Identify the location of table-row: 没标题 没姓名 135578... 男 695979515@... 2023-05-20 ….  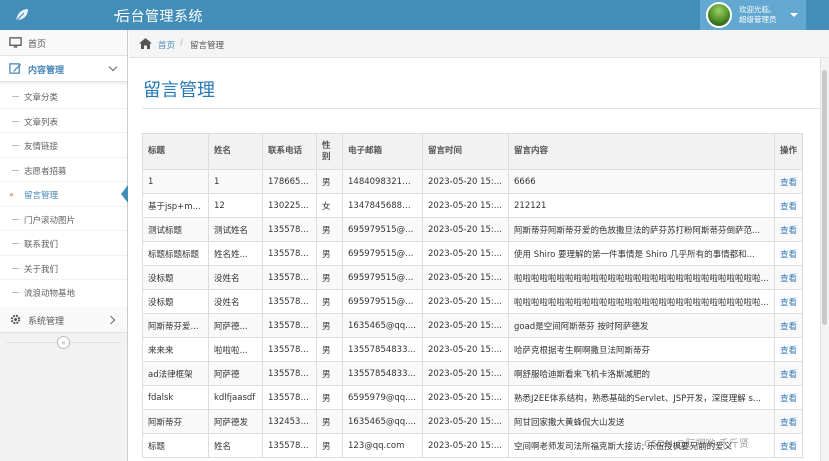
(472, 277).